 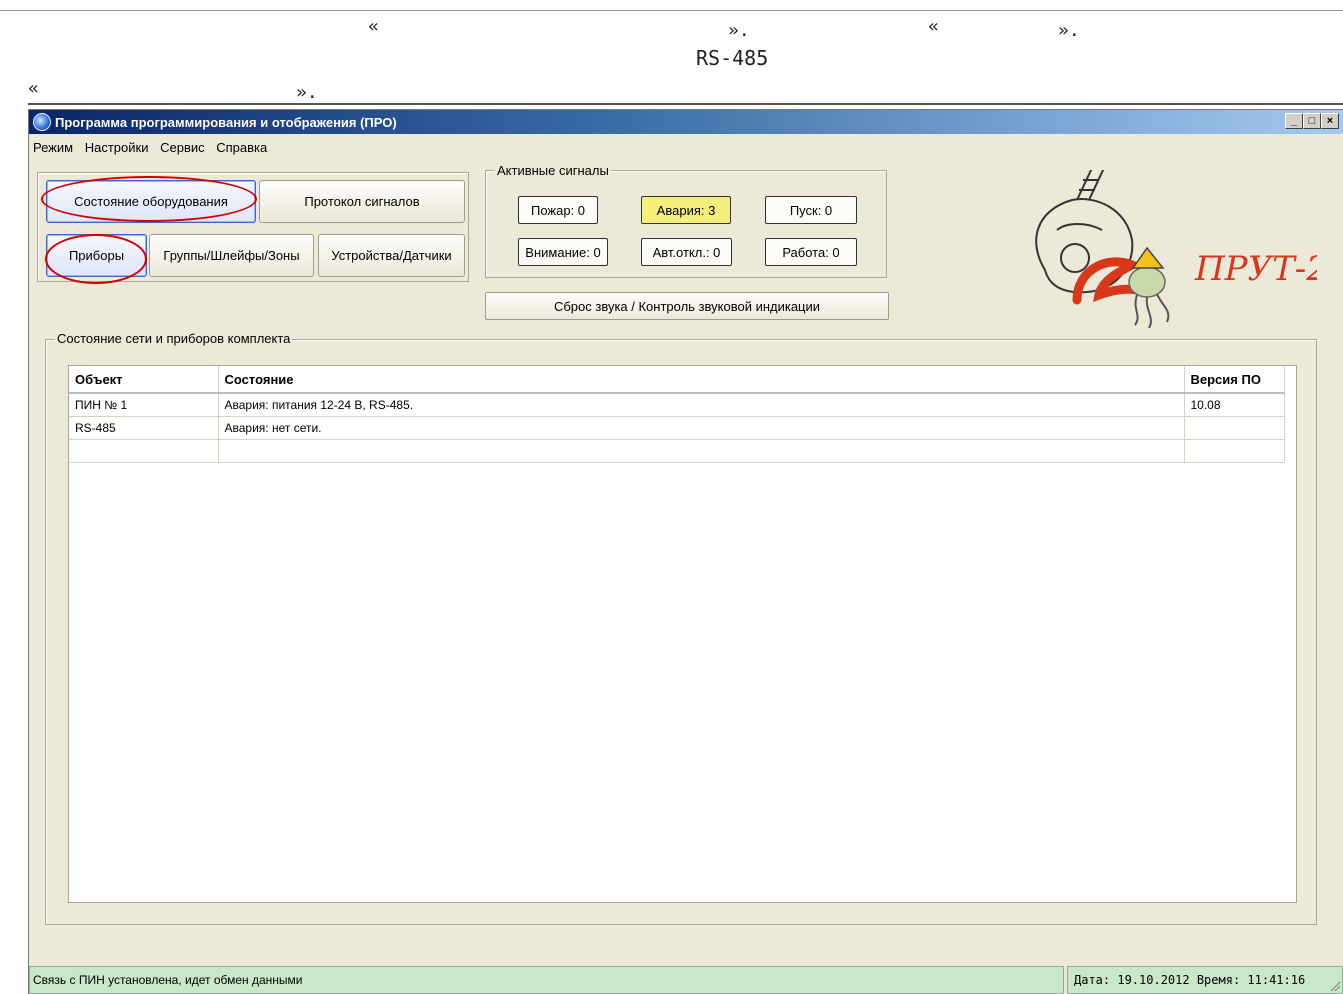 I want to click on doc-quote-close-1: »., so click(x=739, y=30).